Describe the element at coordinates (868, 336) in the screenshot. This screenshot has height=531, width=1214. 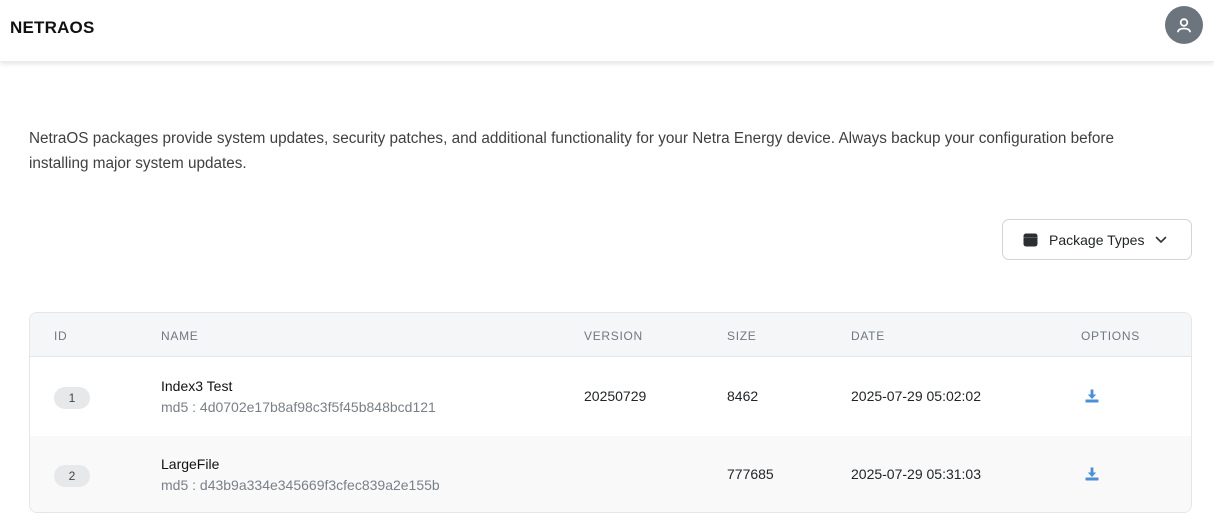
I see `column-header-date: DATE` at that location.